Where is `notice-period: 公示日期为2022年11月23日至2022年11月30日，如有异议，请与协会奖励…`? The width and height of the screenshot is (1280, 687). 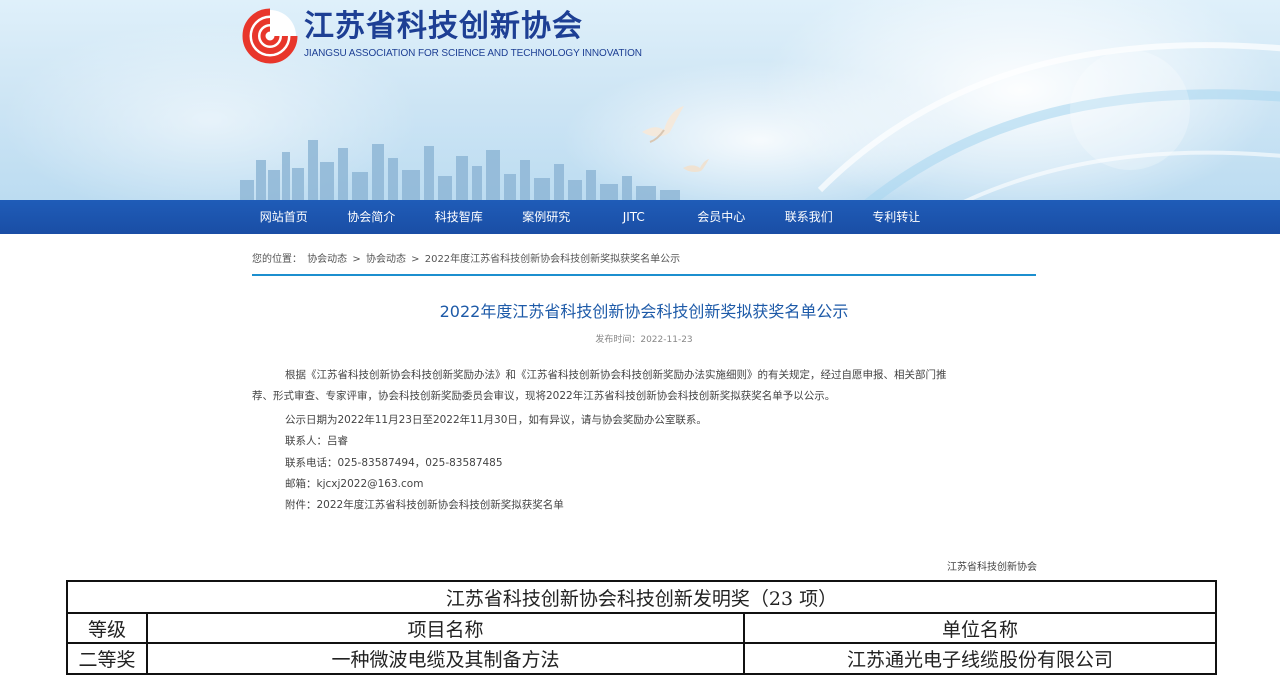
notice-period: 公示日期为2022年11月23日至2022年11月30日，如有异议，请与协会奖励… is located at coordinates (496, 420).